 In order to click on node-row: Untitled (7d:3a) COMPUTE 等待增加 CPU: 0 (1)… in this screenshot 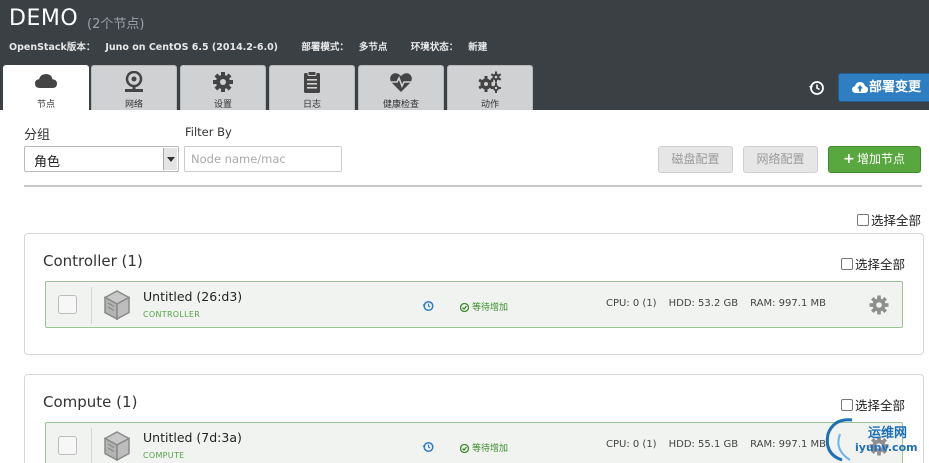, I will do `click(474, 442)`.